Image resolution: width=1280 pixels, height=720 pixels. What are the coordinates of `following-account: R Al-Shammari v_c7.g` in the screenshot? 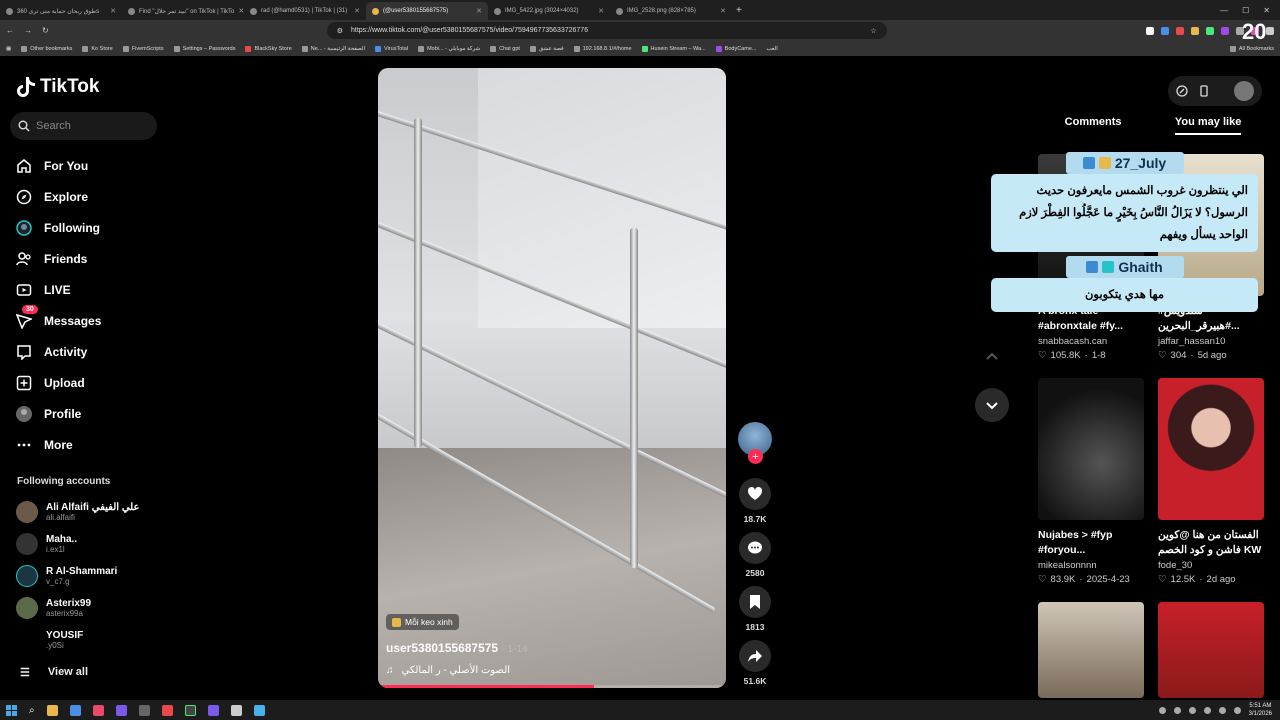 It's located at (96, 576).